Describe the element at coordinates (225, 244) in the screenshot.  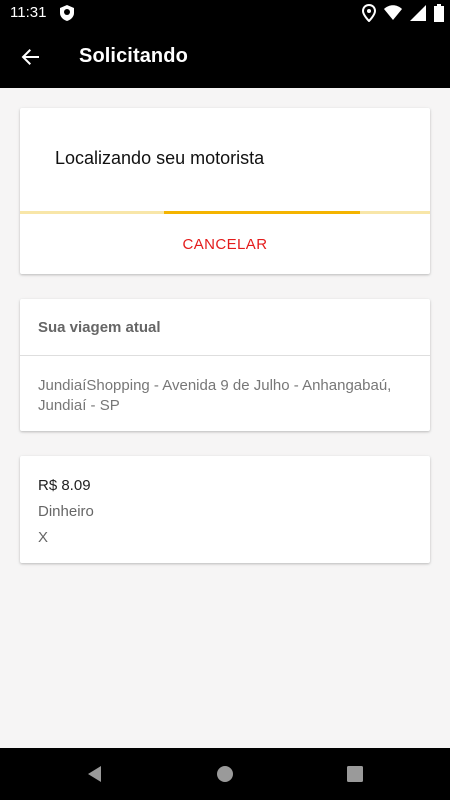
I see `cancel-button: CANCELAR` at that location.